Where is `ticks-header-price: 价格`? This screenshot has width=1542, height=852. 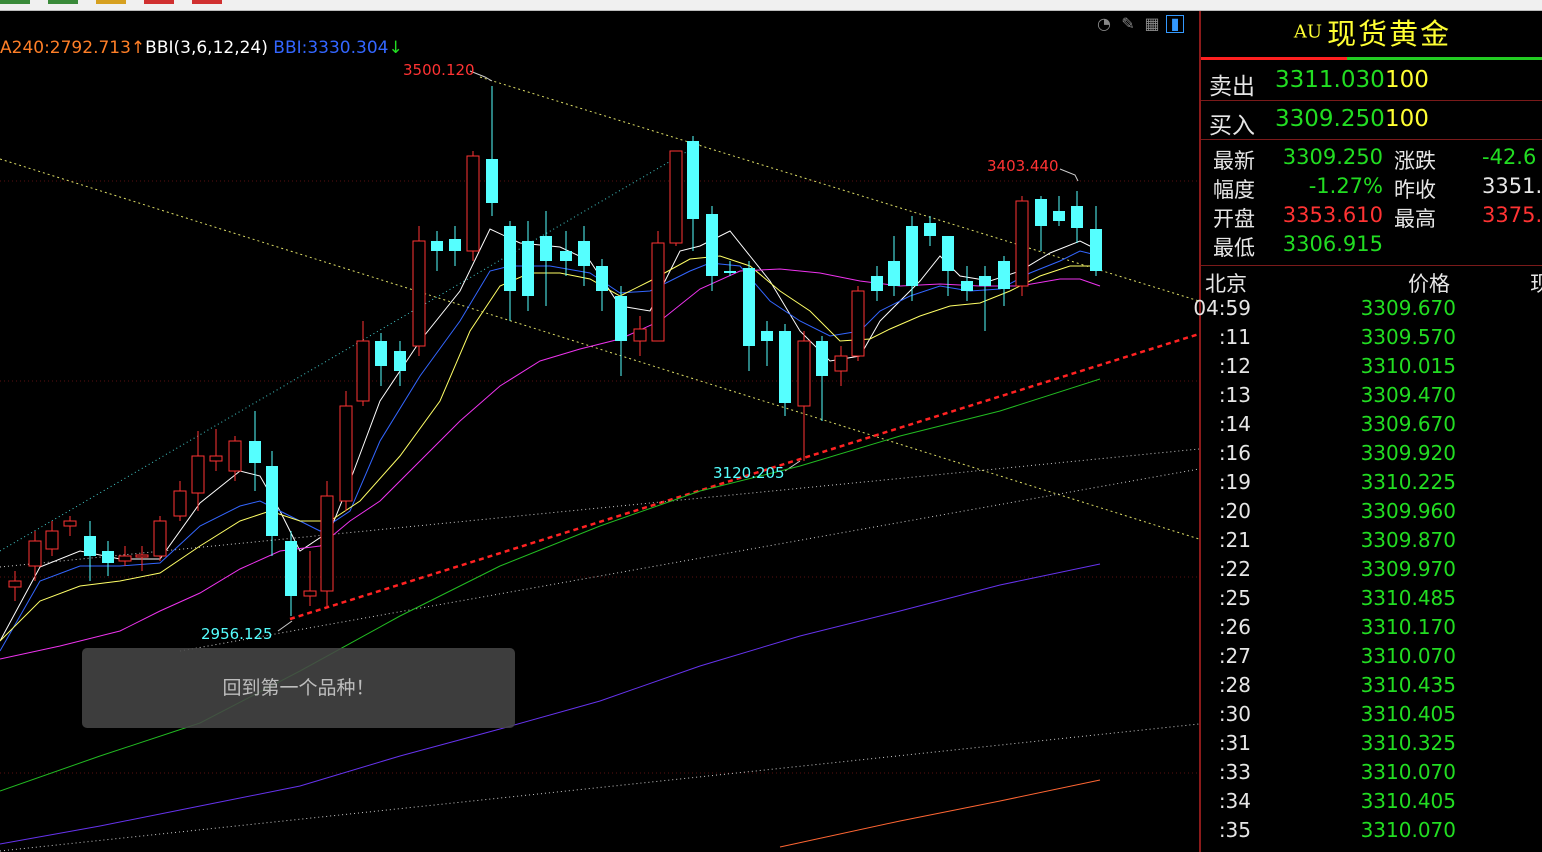 ticks-header-price: 价格 is located at coordinates (1429, 284).